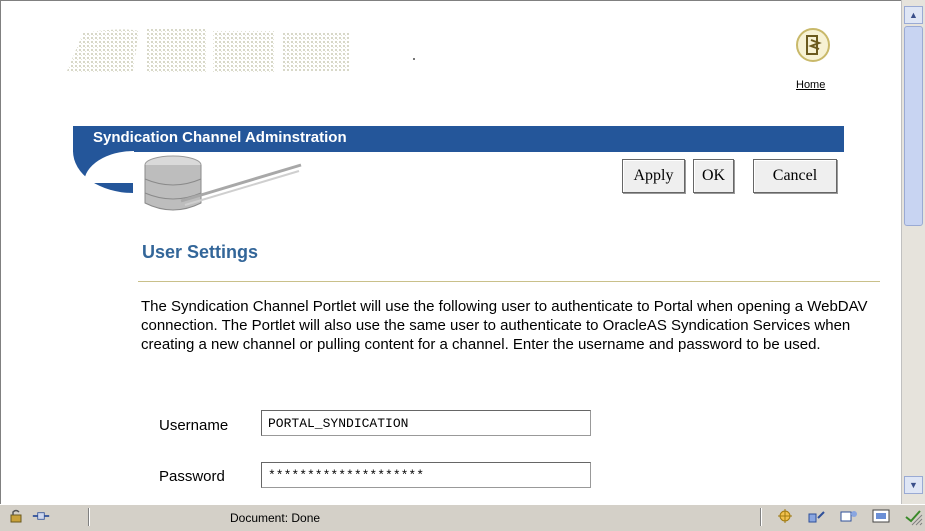 This screenshot has height=531, width=925. Describe the element at coordinates (817, 516) in the screenshot. I see `status-transfer-icon` at that location.